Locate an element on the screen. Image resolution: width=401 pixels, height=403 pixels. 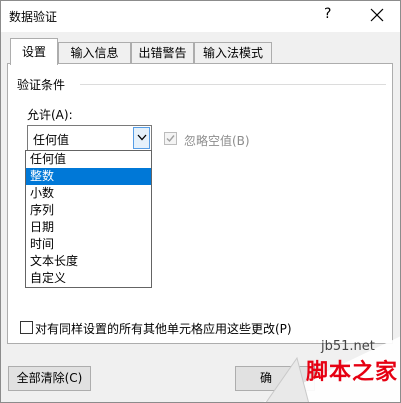
ignore-blank-checkbox is located at coordinates (170, 138).